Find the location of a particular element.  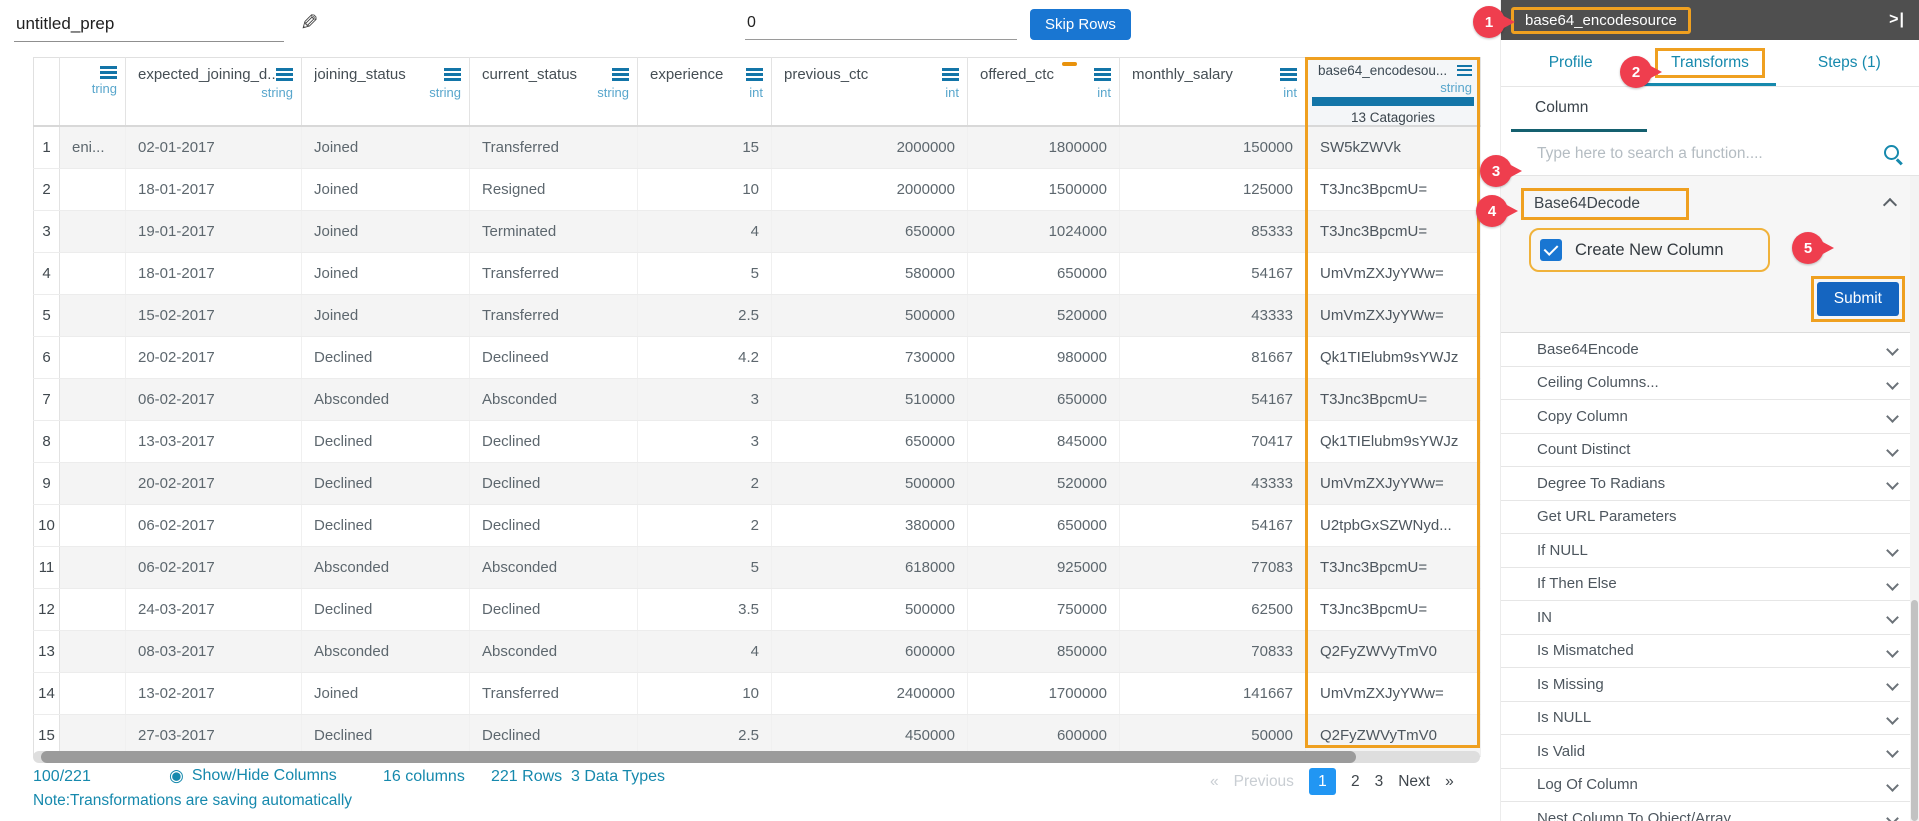

column-header is located at coordinates (46, 92).